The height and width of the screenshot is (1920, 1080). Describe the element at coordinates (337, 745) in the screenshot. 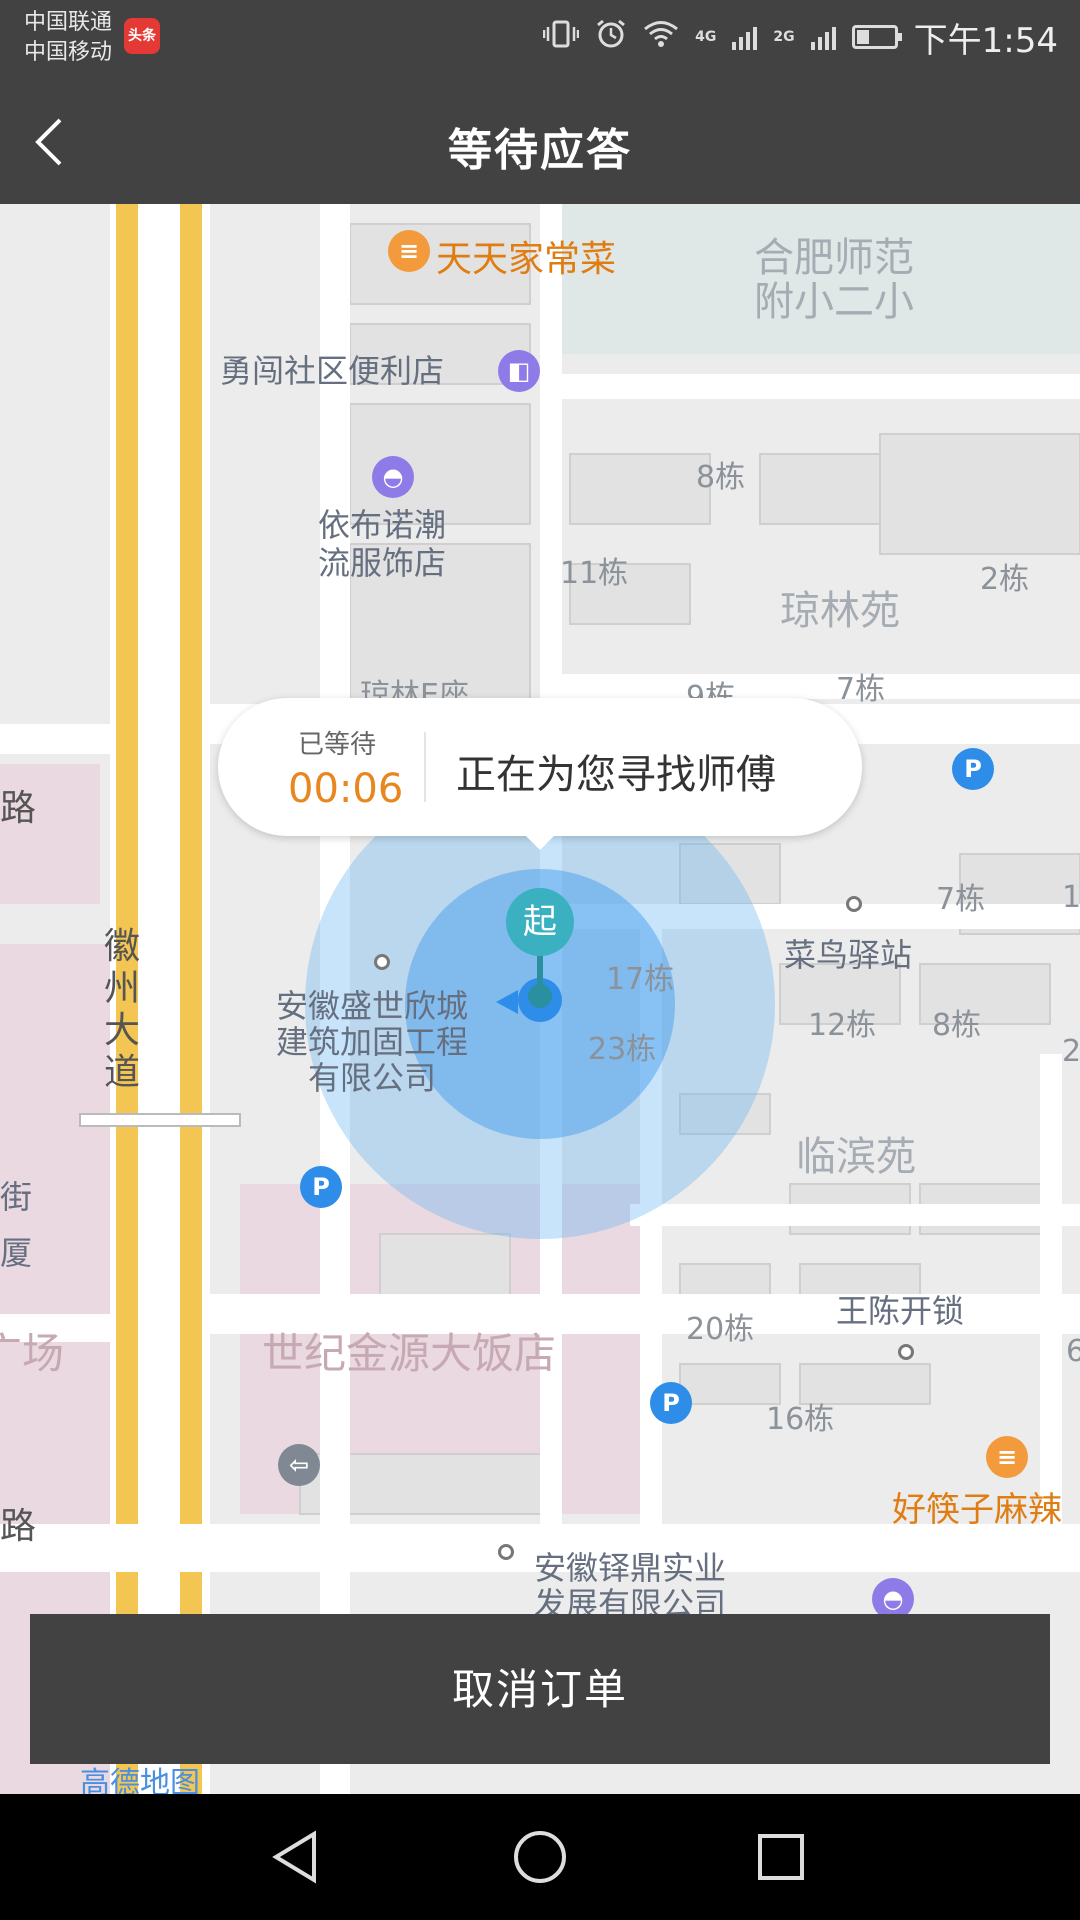

I see `waiting-label: 已等待` at that location.